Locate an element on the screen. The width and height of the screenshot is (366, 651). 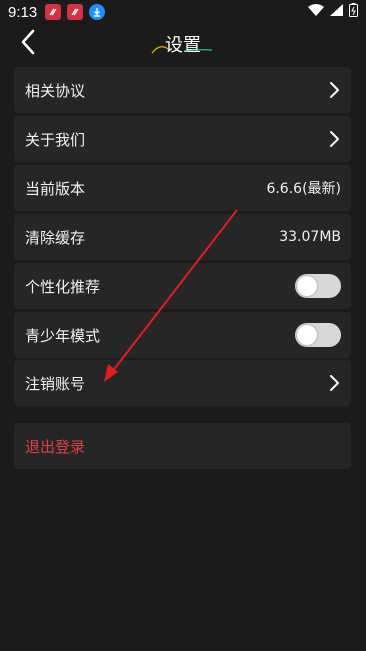
logout-label: 退出登录 is located at coordinates (55, 446).